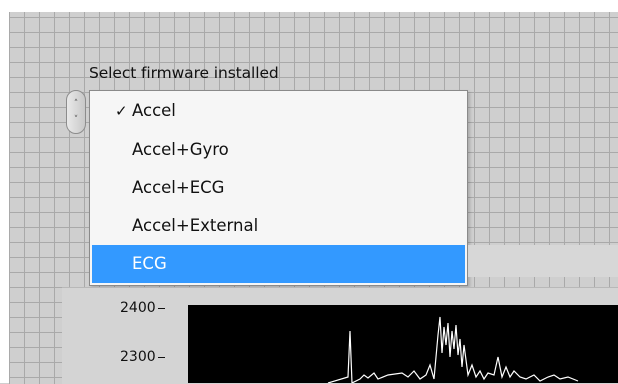 This screenshot has width=618, height=384. I want to click on menu-item-accel-gyro: Accel+Gyro, so click(278, 150).